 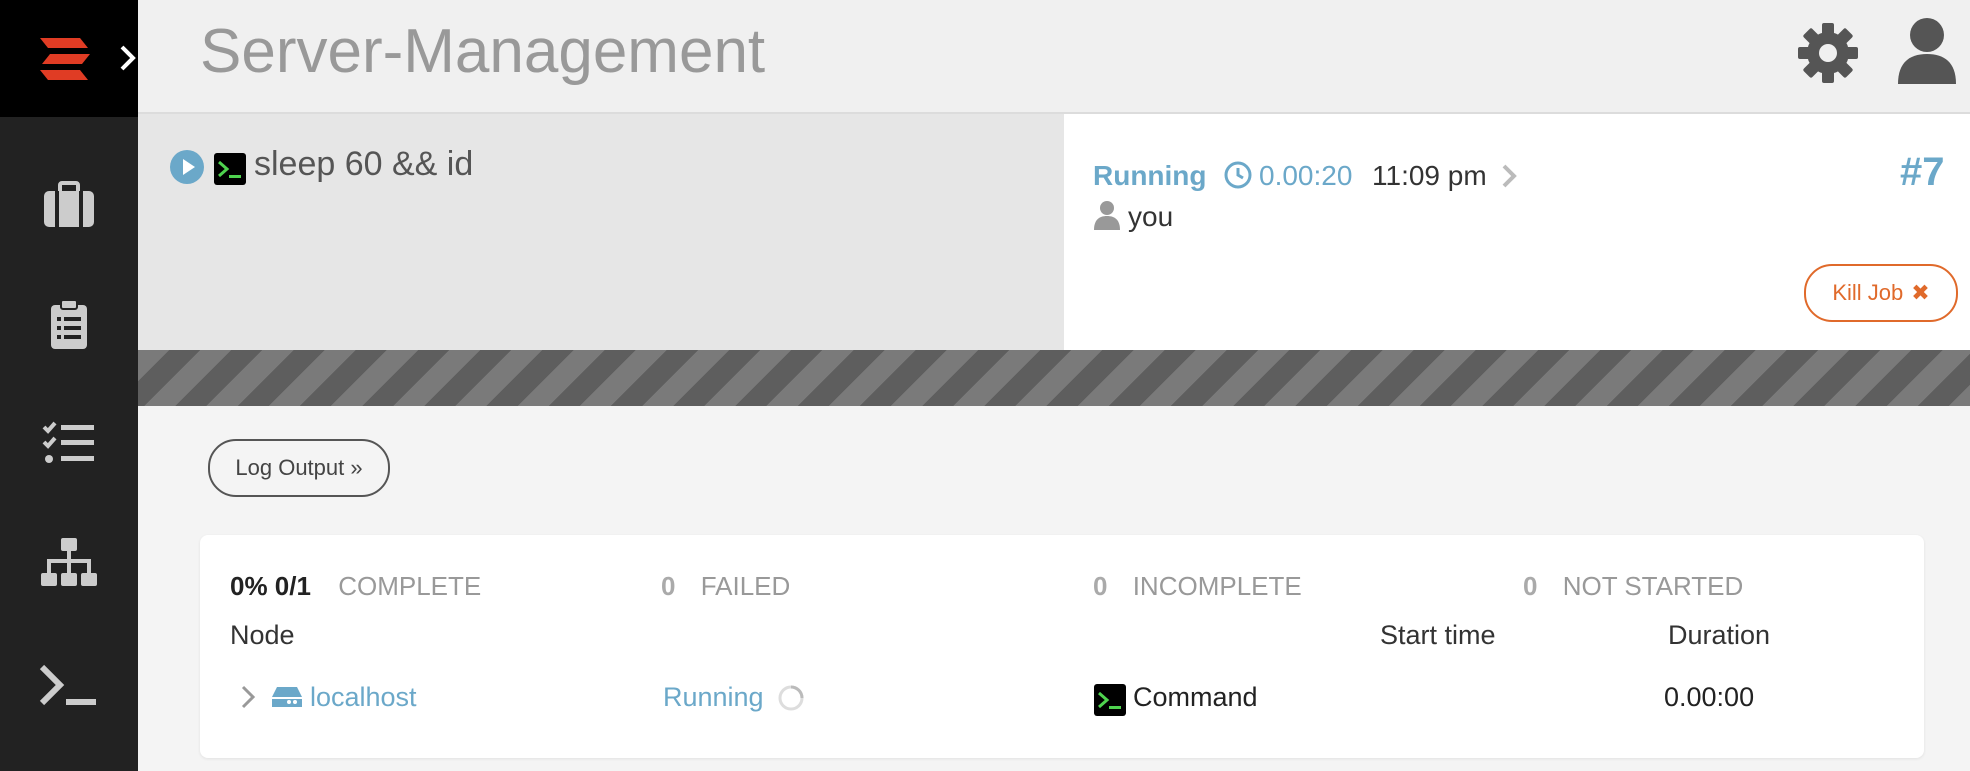 I want to click on summary-incomplete-label: INCOMPLETE, so click(x=1217, y=586).